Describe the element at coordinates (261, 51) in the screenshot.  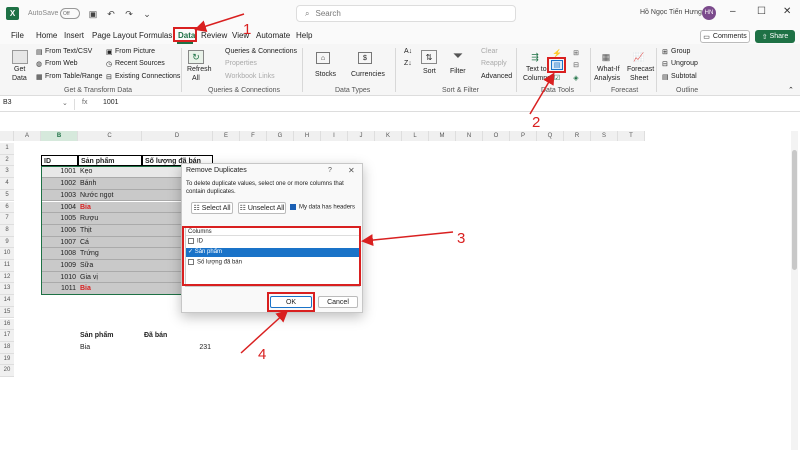
I see `queries-connections: Queries & Connections` at that location.